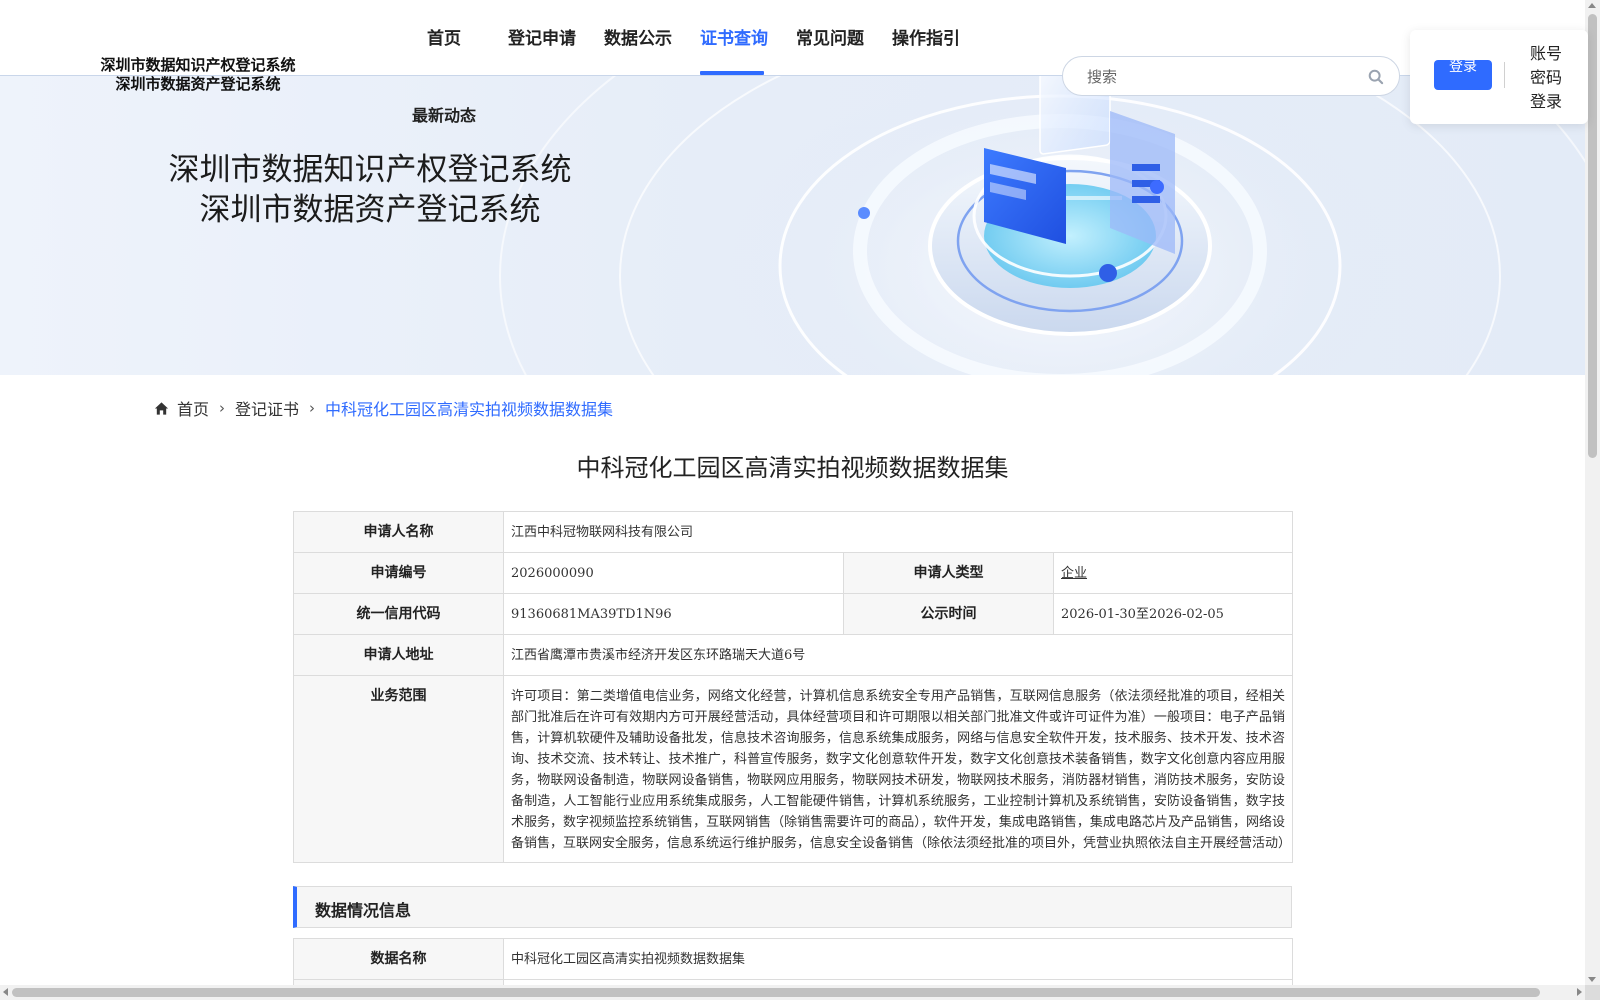  I want to click on banner-title: 深圳市数据知识产权登记系统 深圳市数据资产登记系统, so click(370, 190).